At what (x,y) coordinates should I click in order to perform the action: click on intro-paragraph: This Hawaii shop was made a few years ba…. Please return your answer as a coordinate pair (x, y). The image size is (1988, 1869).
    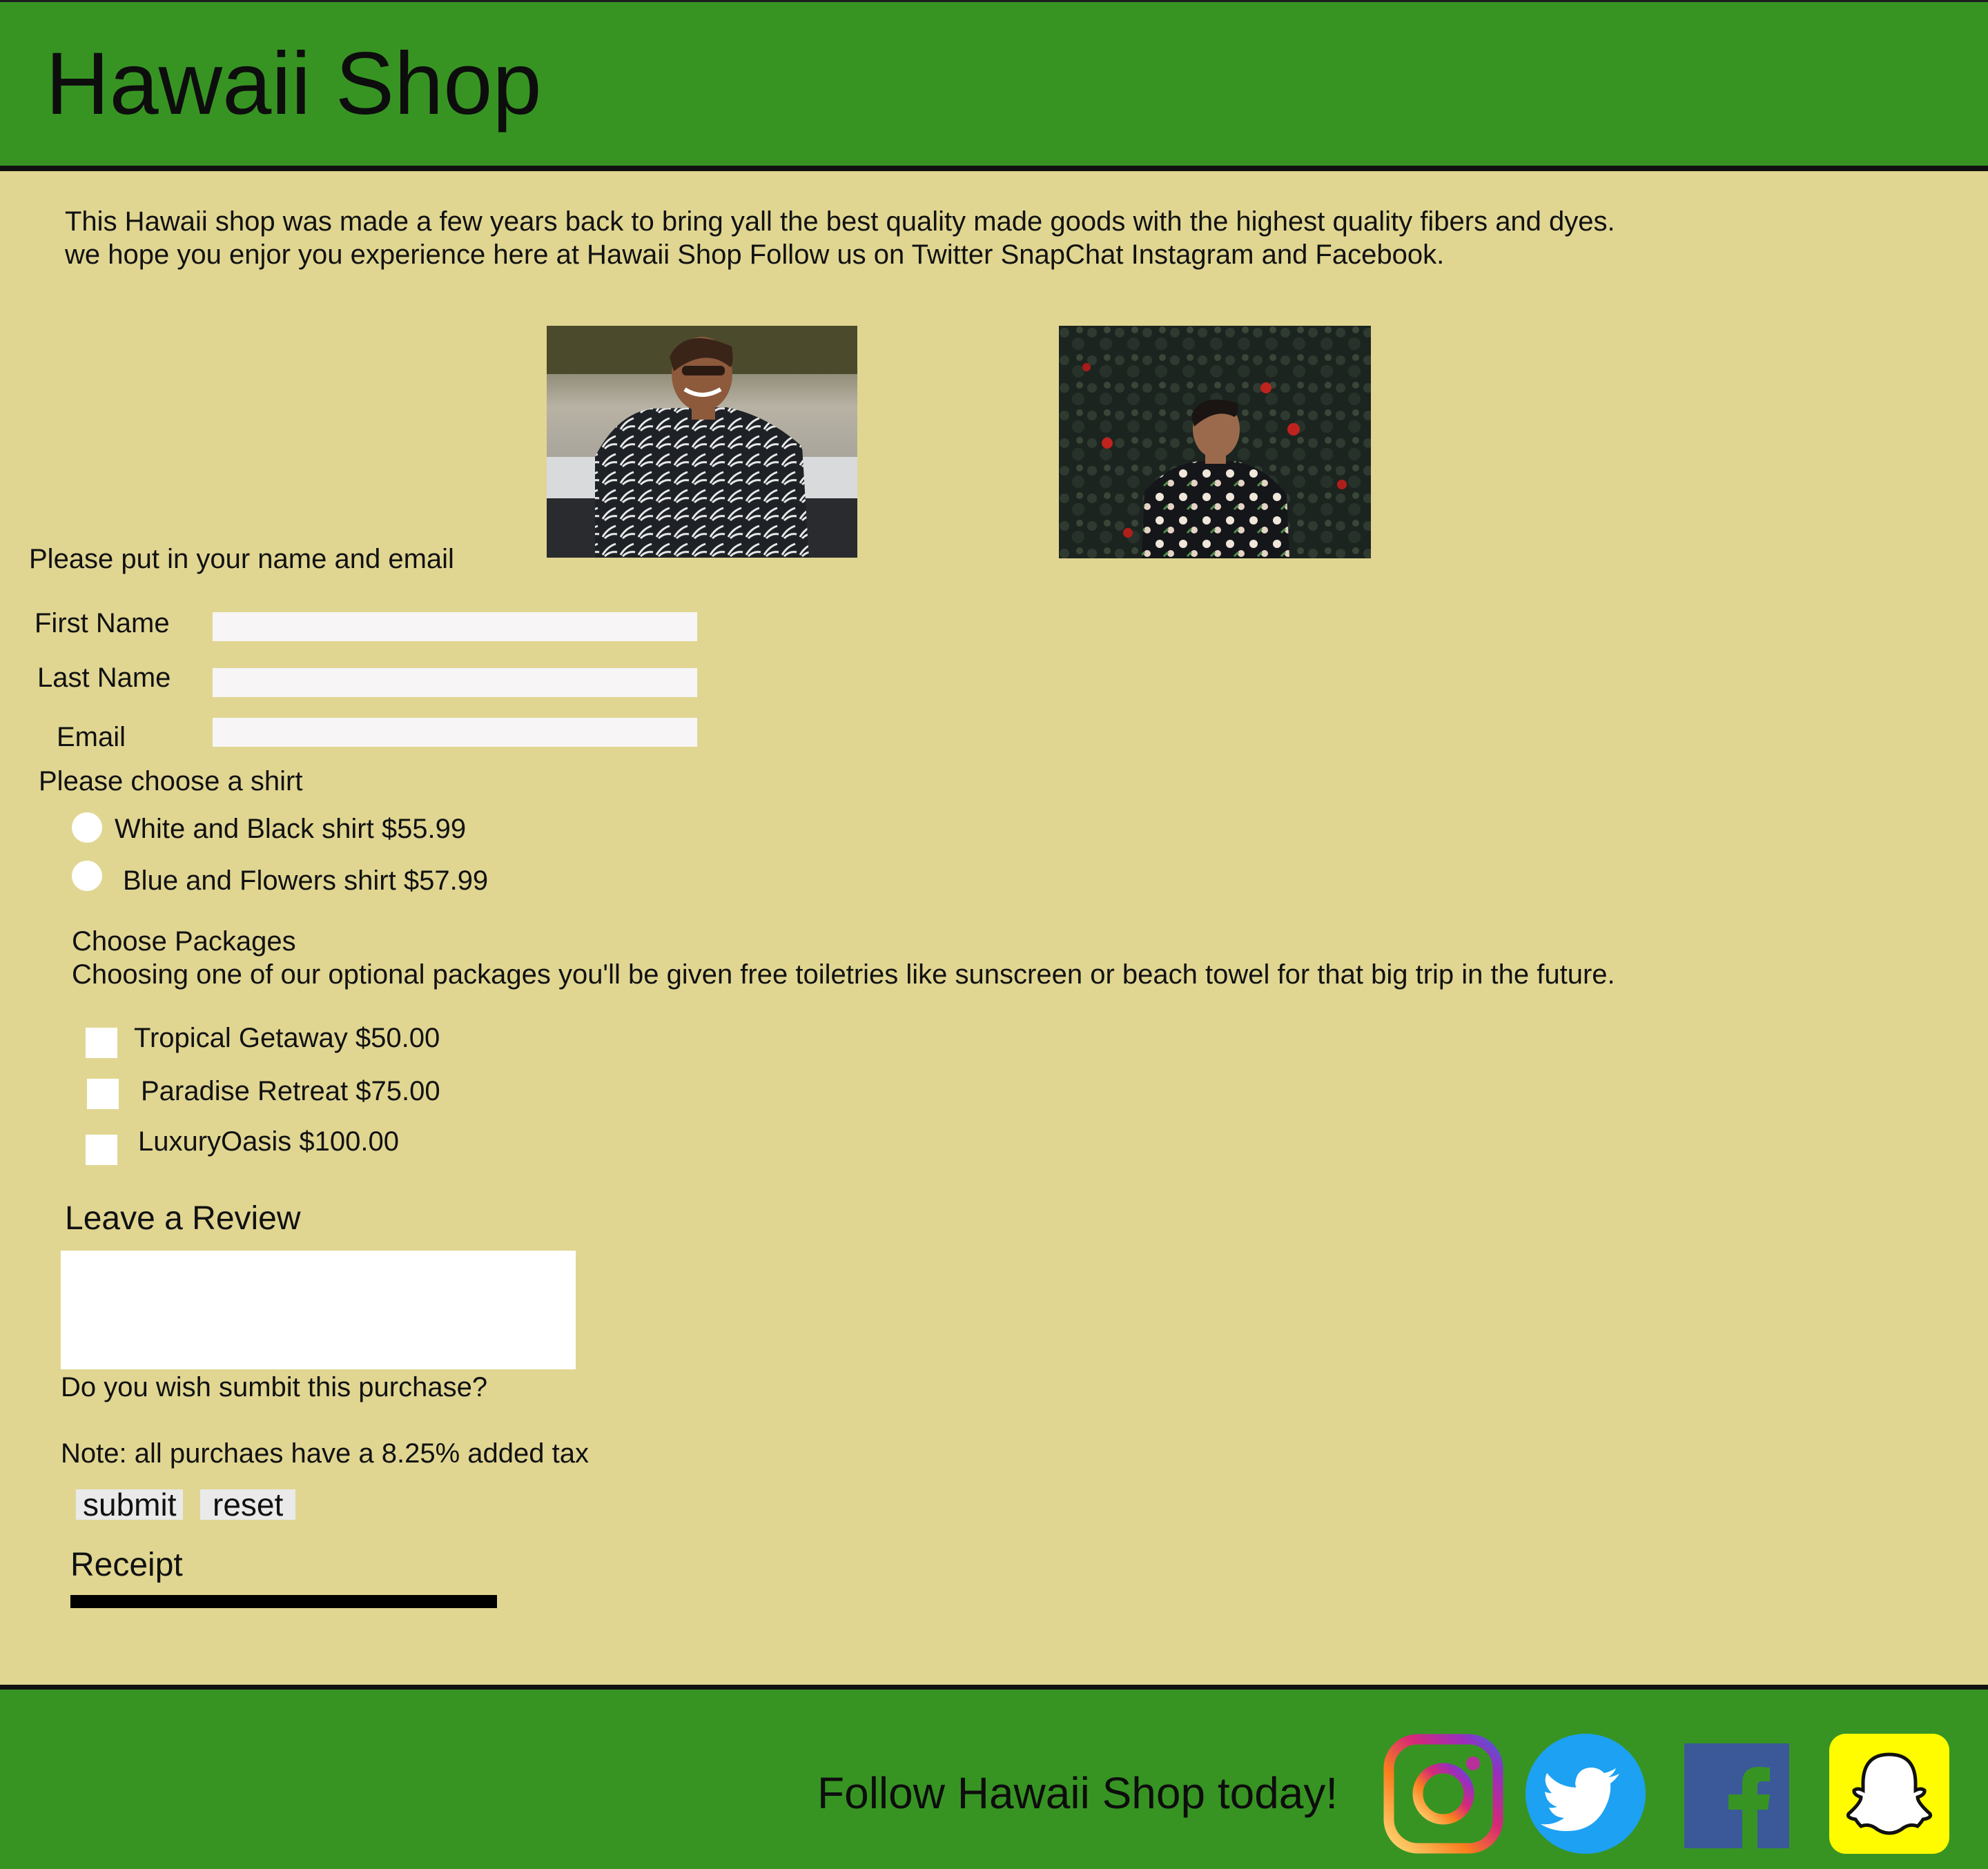
    Looking at the image, I should click on (840, 238).